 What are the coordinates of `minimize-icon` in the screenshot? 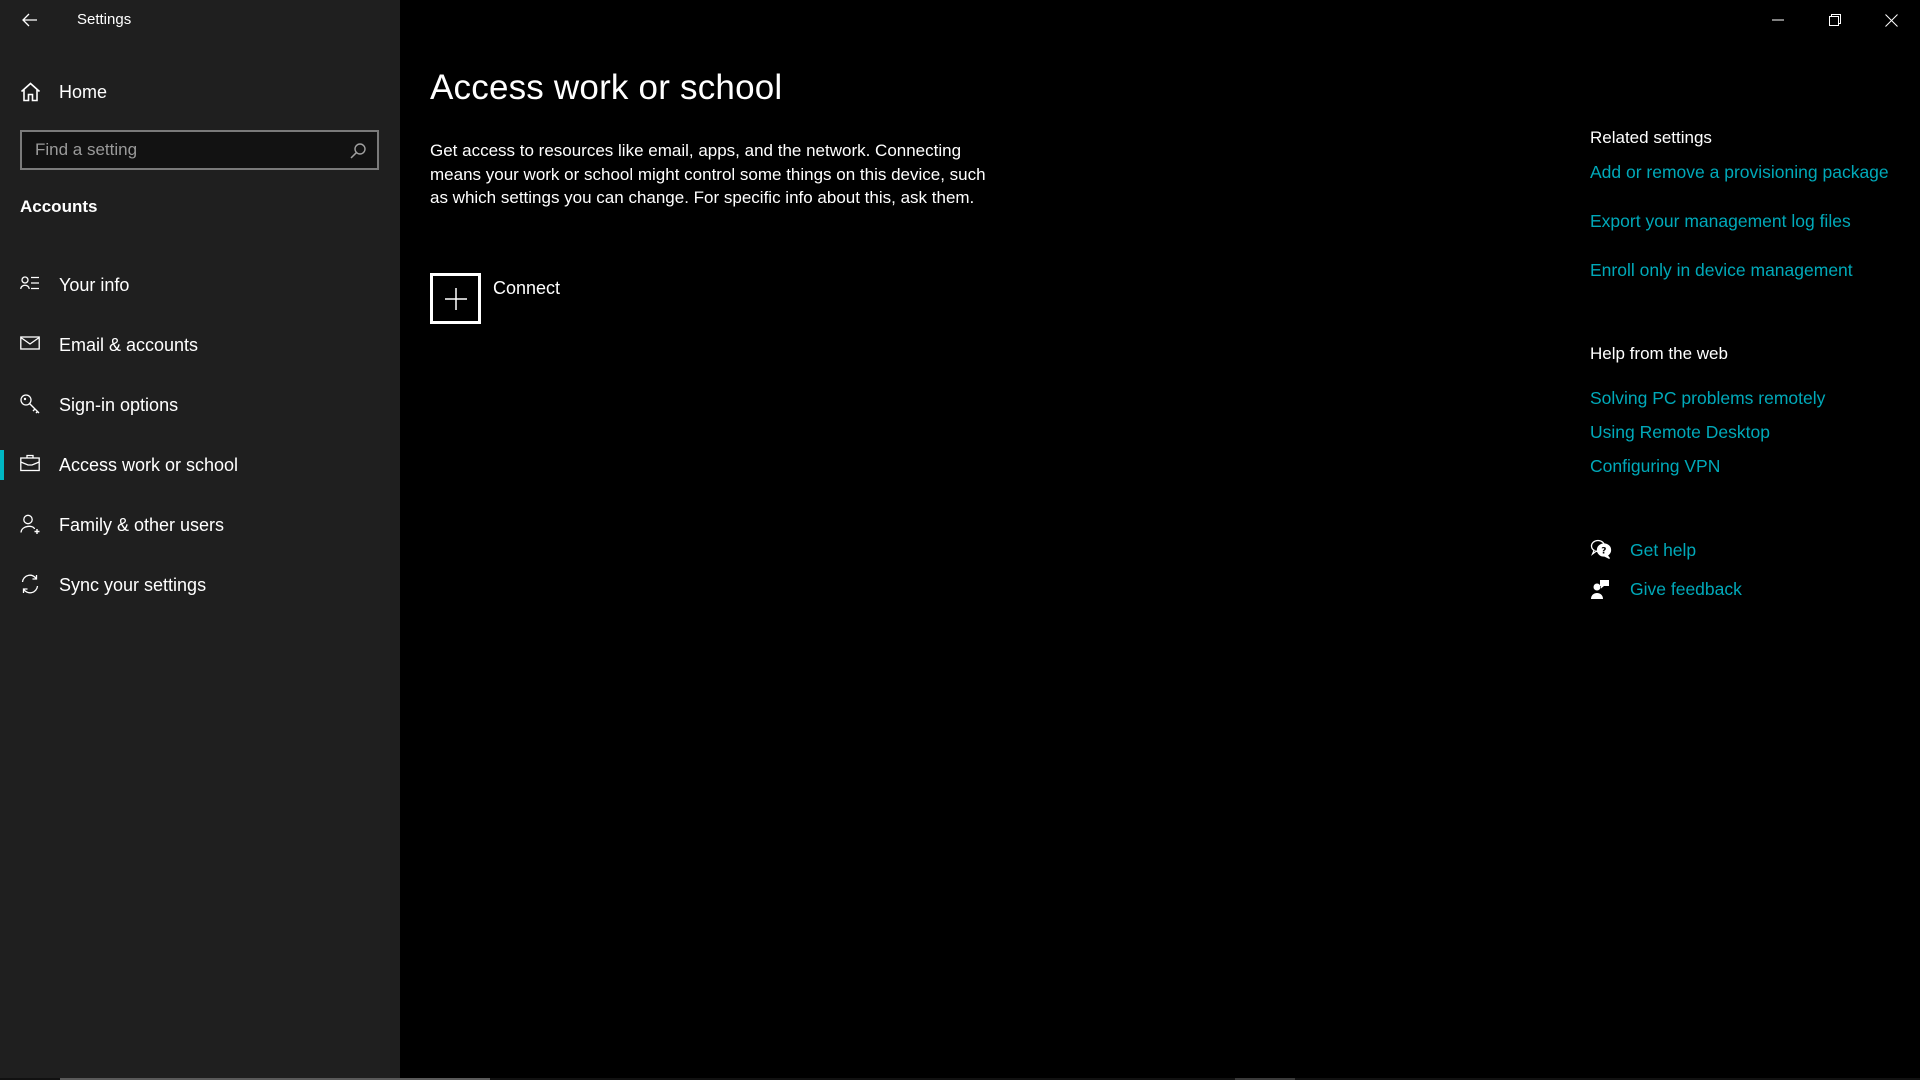 It's located at (1777, 20).